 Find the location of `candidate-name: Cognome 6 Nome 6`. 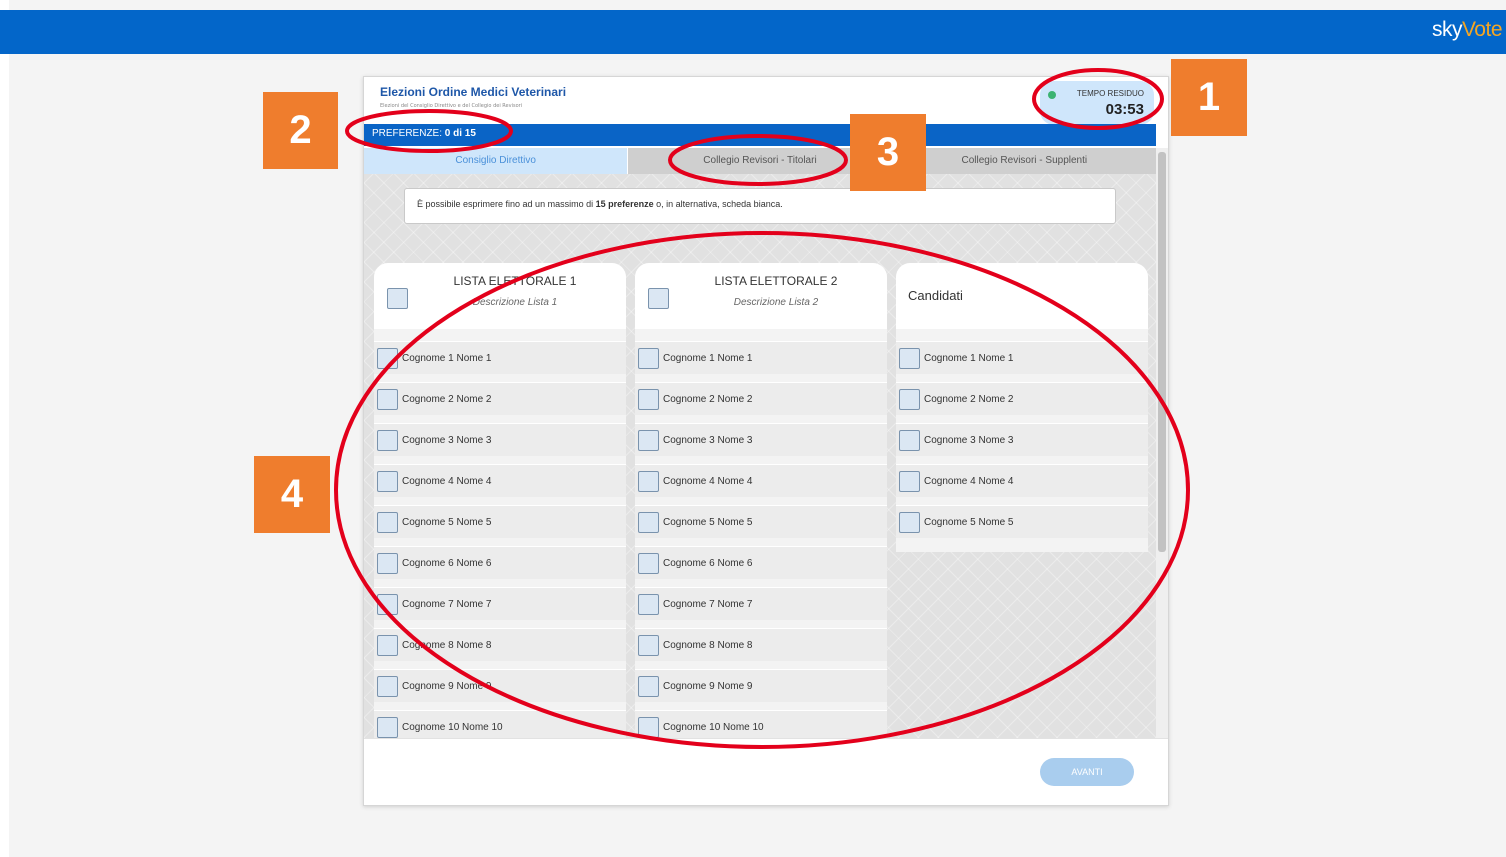

candidate-name: Cognome 6 Nome 6 is located at coordinates (708, 563).